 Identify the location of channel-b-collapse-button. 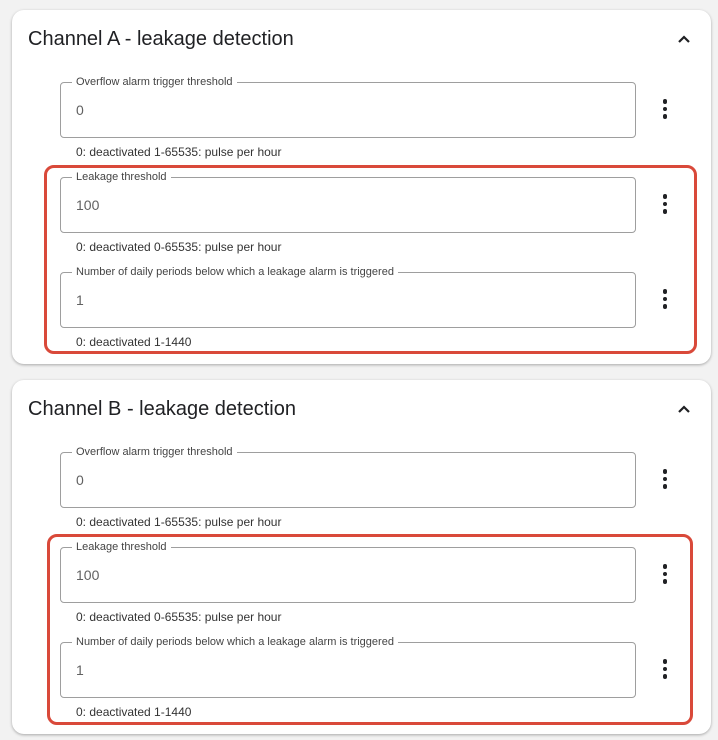
(684, 409).